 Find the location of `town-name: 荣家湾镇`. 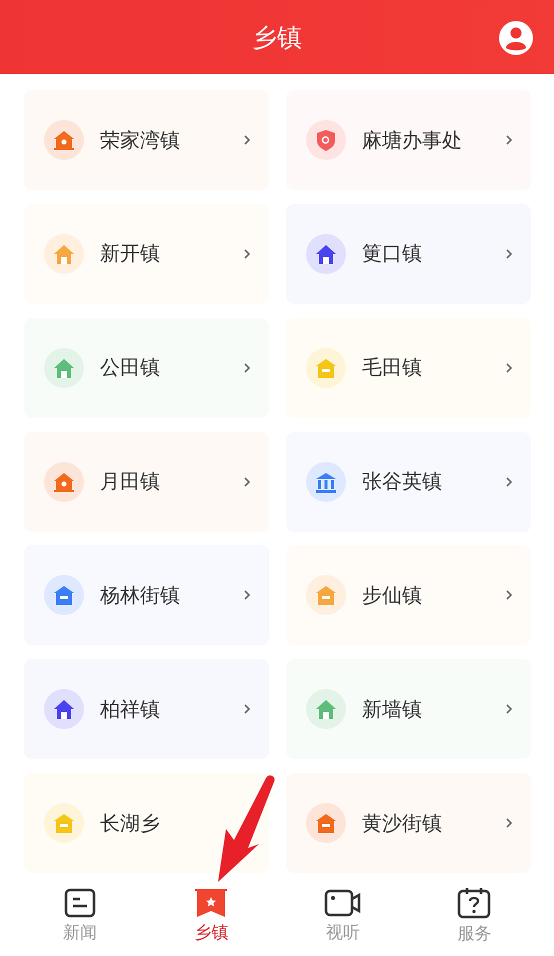

town-name: 荣家湾镇 is located at coordinates (140, 140).